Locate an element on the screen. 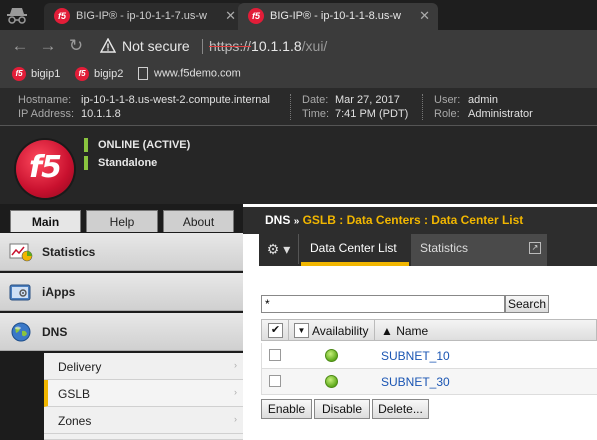  breadcrumb-root: DNS is located at coordinates (277, 220).